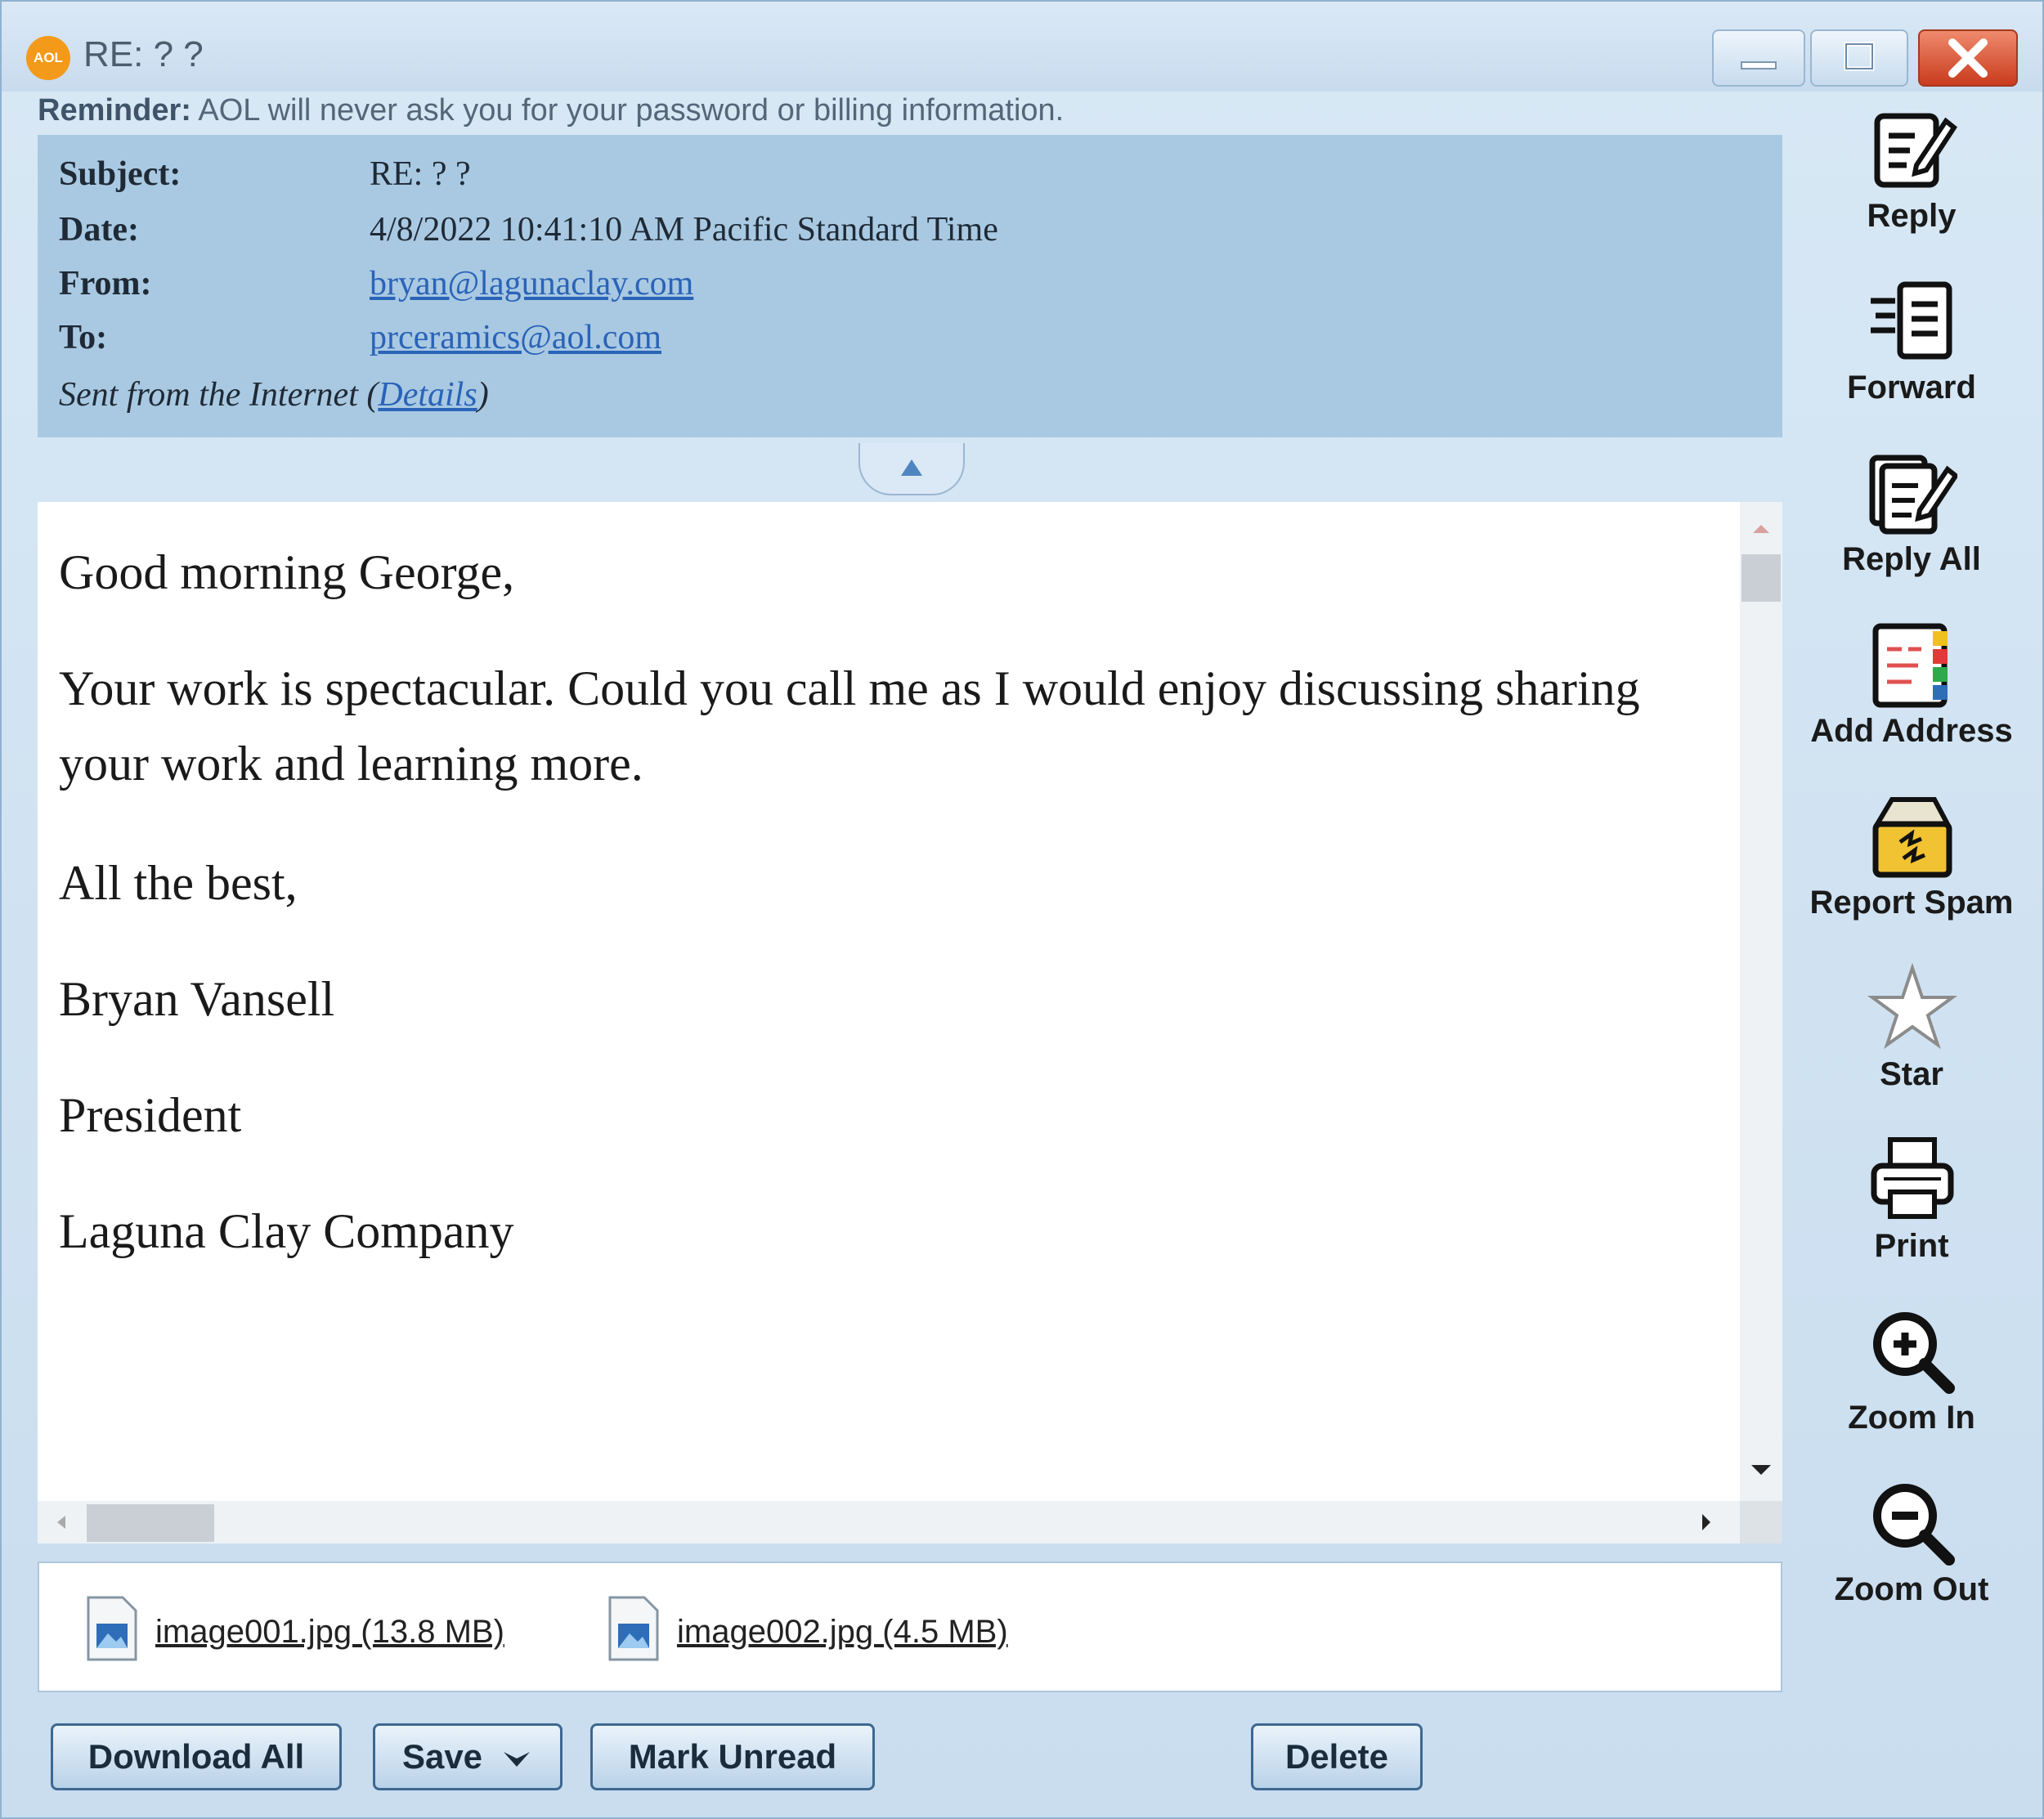  Describe the element at coordinates (48, 58) in the screenshot. I see `aol-logo-icon: AOL` at that location.